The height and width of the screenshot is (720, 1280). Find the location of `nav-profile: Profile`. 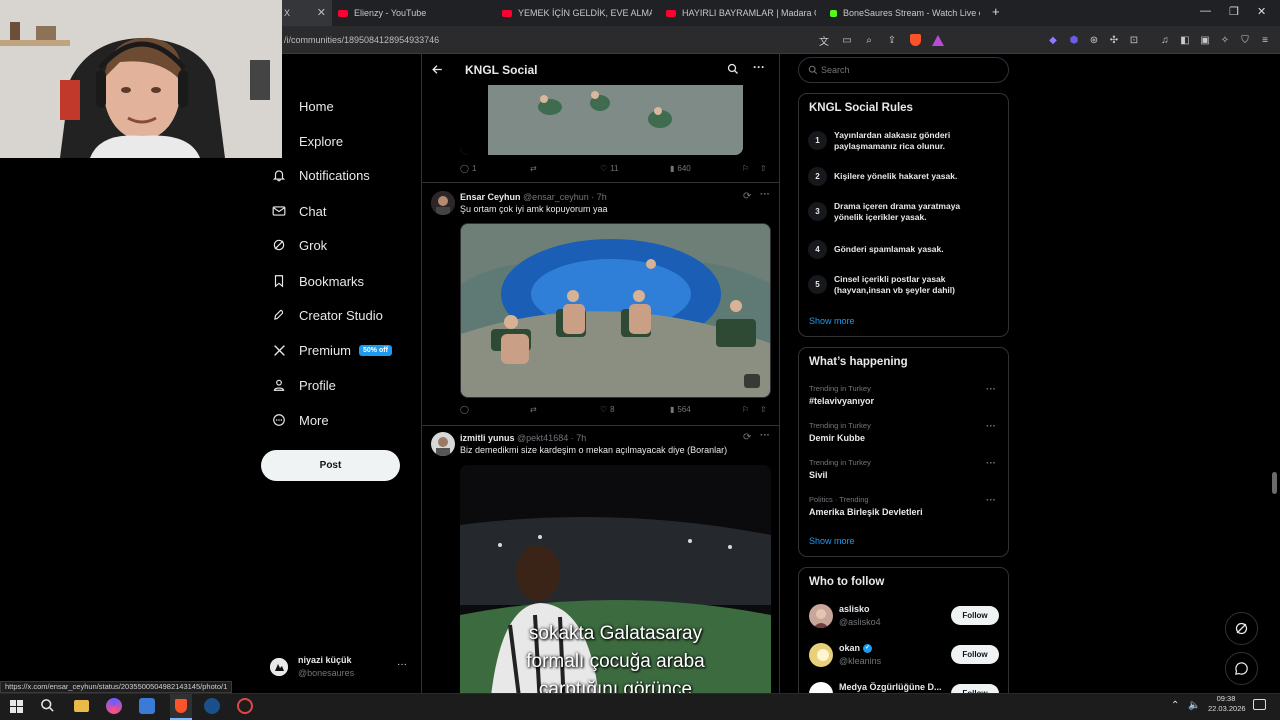

nav-profile: Profile is located at coordinates (340, 385).